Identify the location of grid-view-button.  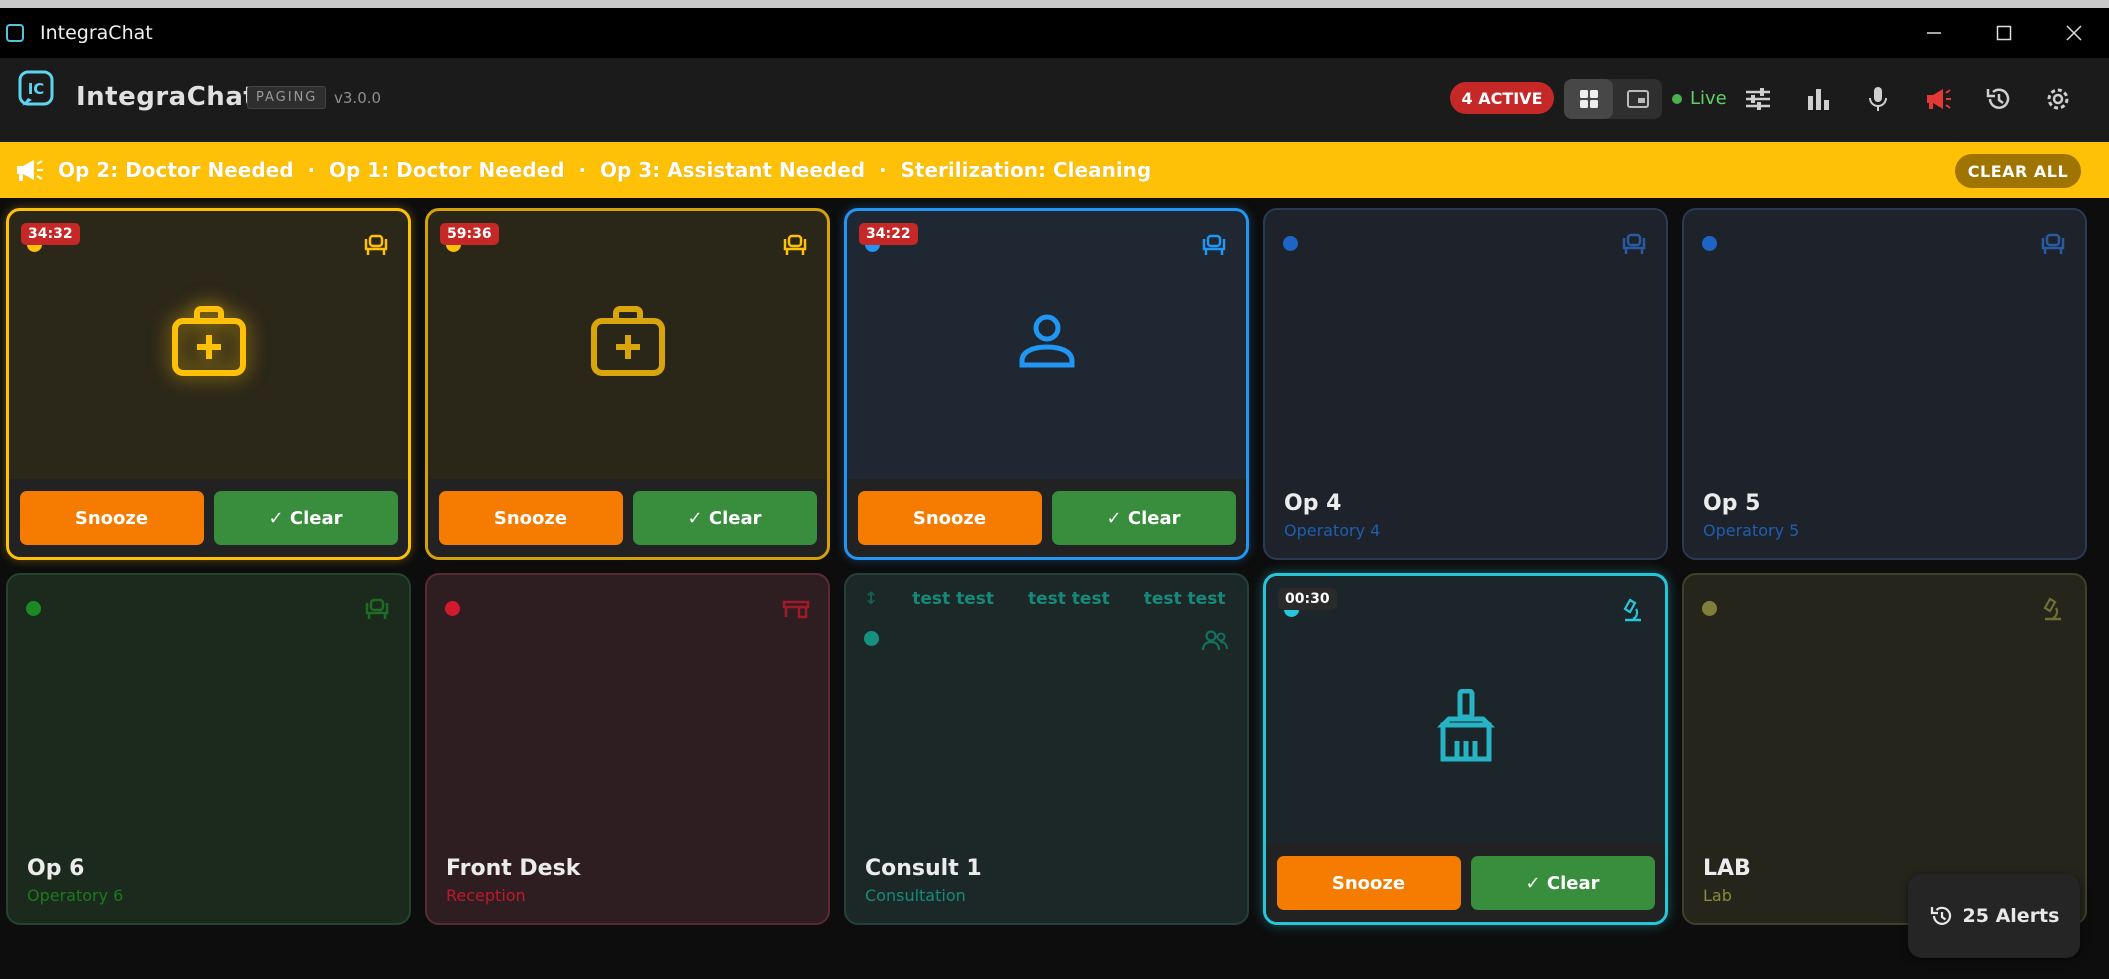
(1588, 99).